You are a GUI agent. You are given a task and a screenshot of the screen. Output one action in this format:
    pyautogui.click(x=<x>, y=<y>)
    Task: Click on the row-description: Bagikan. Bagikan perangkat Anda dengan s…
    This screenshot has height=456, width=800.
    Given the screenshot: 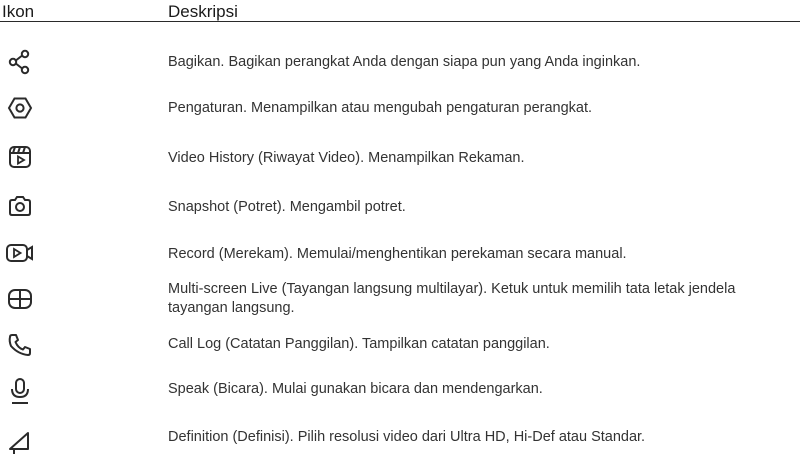 What is the action you would take?
    pyautogui.click(x=404, y=62)
    